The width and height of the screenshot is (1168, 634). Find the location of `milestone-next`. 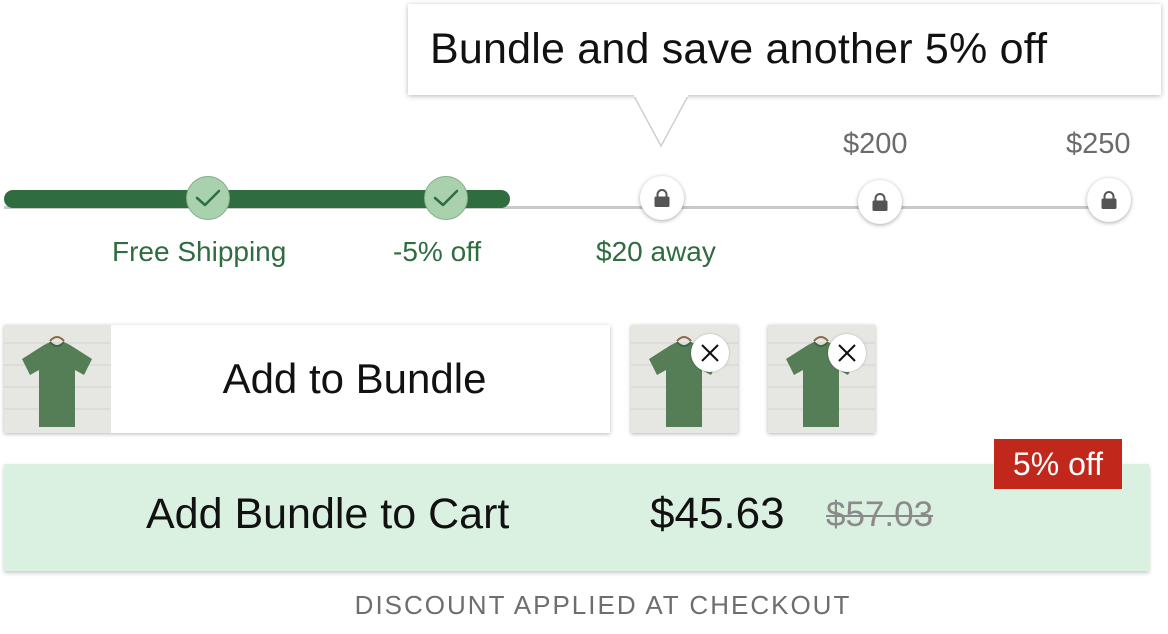

milestone-next is located at coordinates (662, 198).